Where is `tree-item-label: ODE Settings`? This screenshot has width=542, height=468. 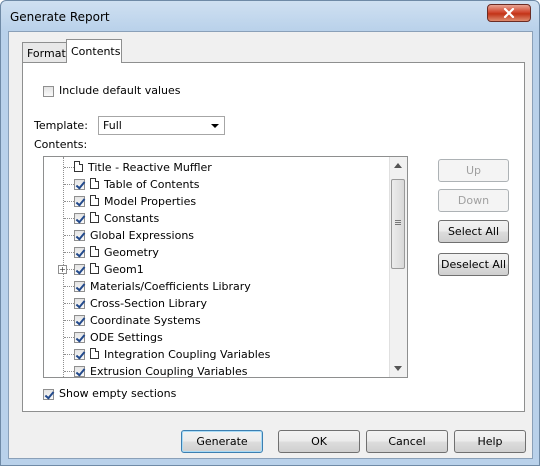 tree-item-label: ODE Settings is located at coordinates (126, 337).